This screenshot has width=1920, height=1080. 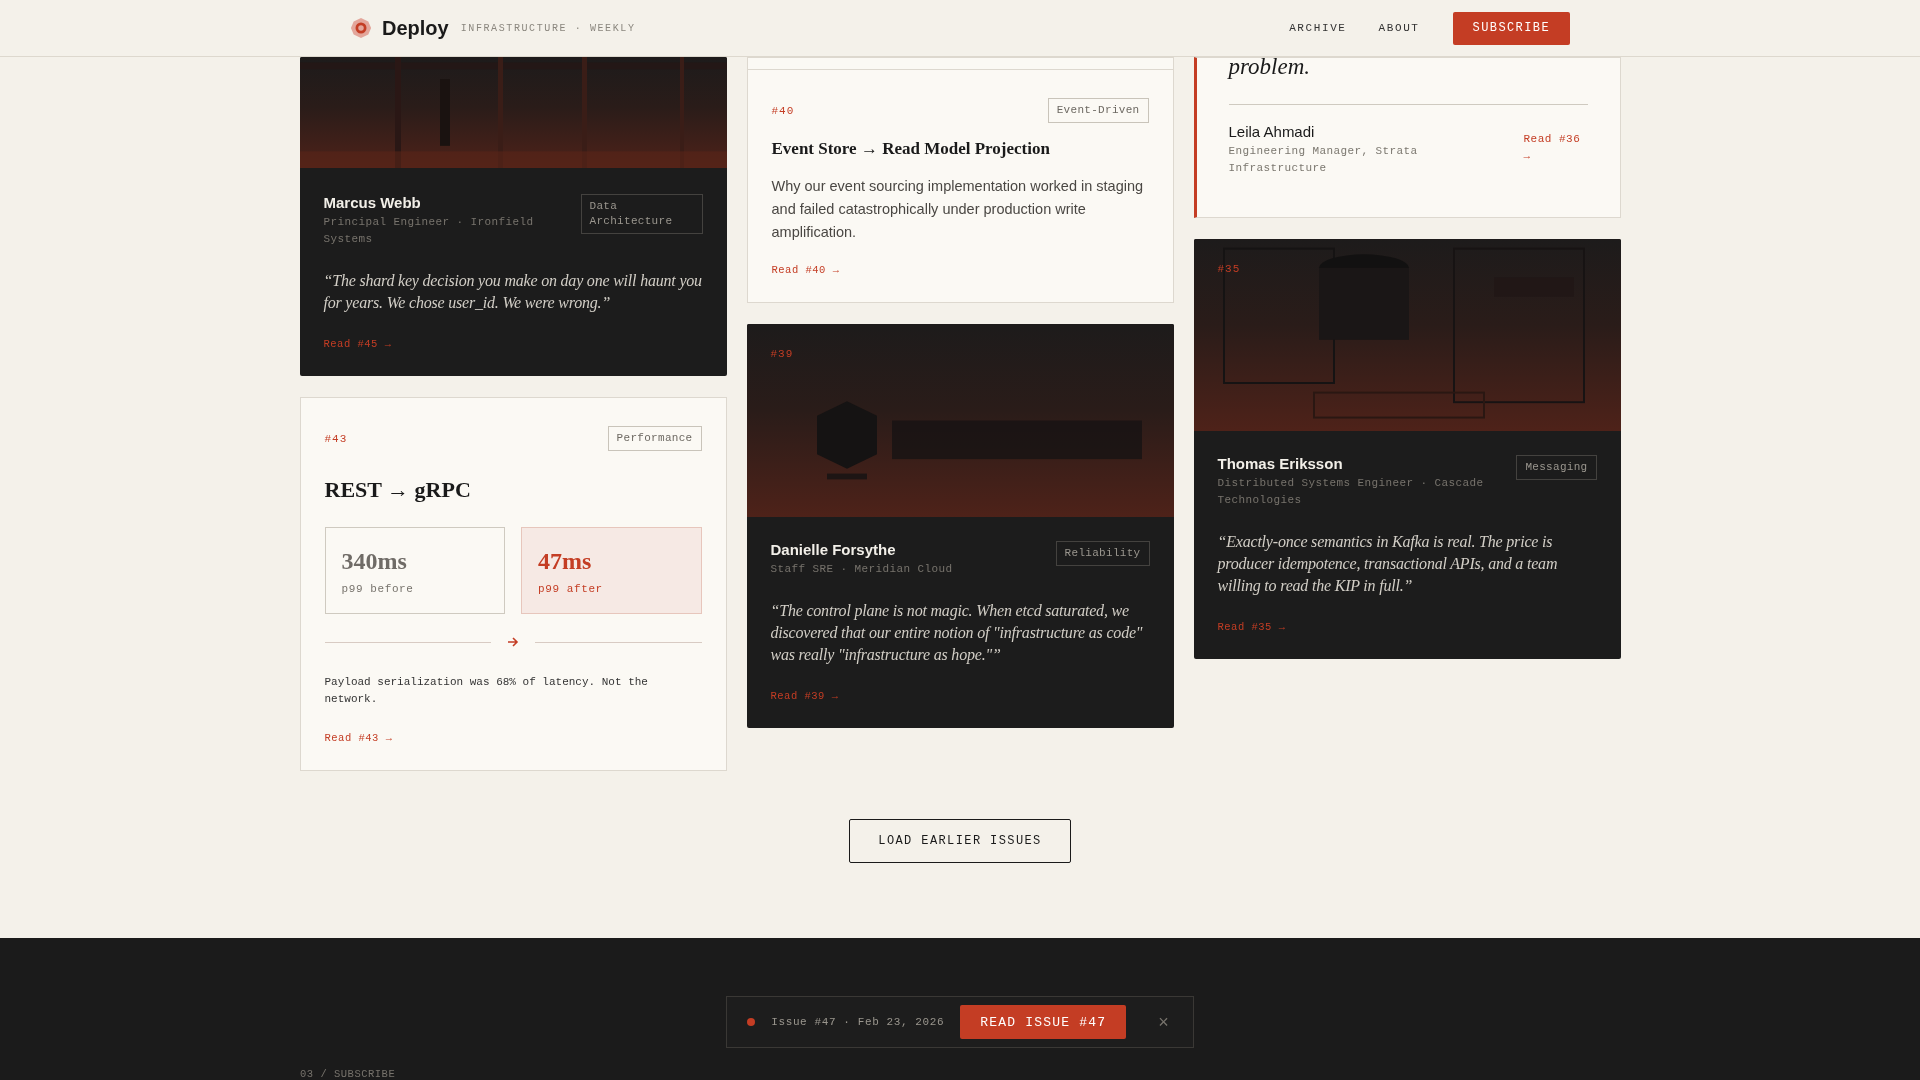 What do you see at coordinates (783, 110) in the screenshot?
I see `issue-number: #40` at bounding box center [783, 110].